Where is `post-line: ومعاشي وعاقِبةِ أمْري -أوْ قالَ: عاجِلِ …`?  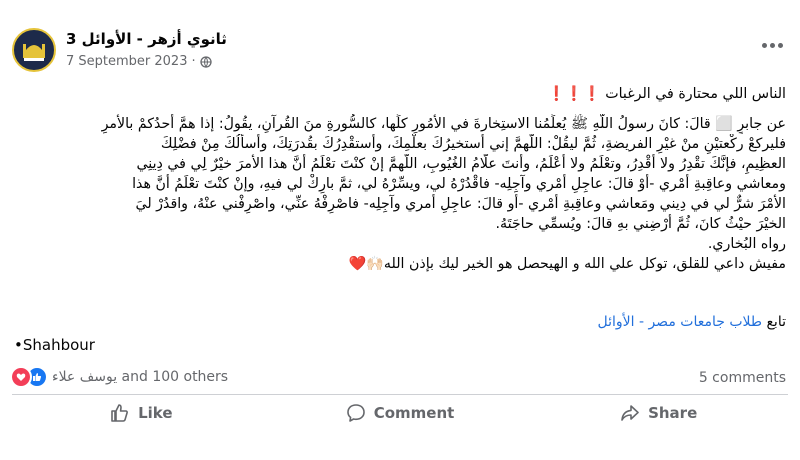 post-line: ومعاشي وعاقِبةِ أمْري -أوْ قالَ: عاجِلِ … is located at coordinates (459, 184).